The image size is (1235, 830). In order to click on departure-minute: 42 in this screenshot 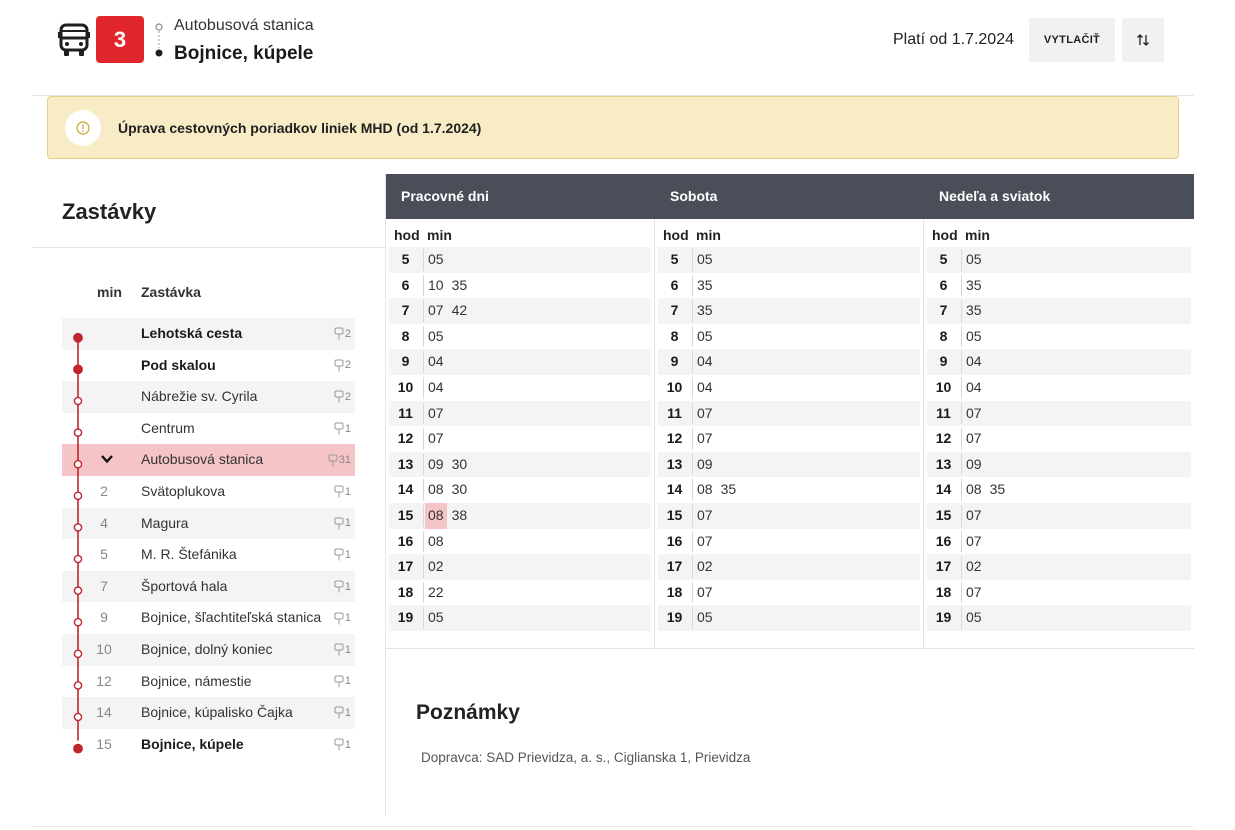, I will do `click(460, 311)`.